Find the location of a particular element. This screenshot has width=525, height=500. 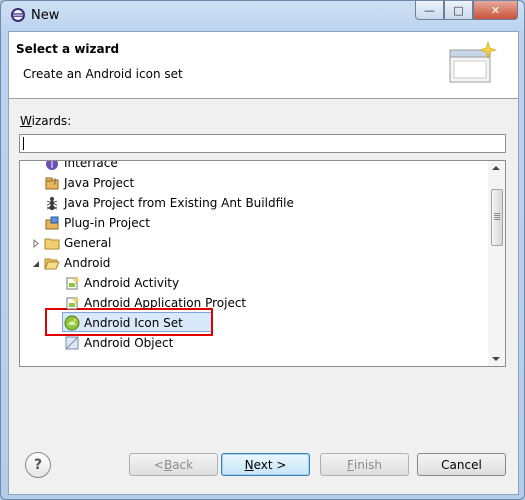

folder-open-icon is located at coordinates (52, 264).